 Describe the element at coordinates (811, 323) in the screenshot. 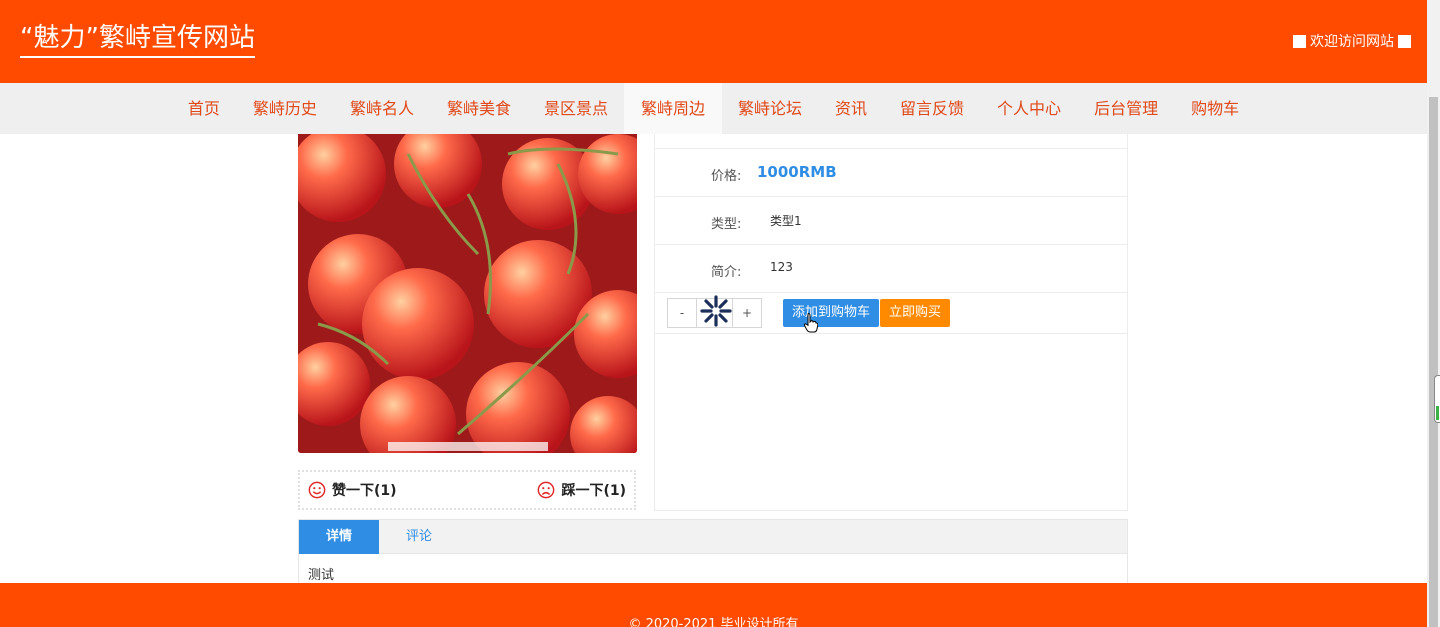

I see `hand-cursor-icon` at that location.